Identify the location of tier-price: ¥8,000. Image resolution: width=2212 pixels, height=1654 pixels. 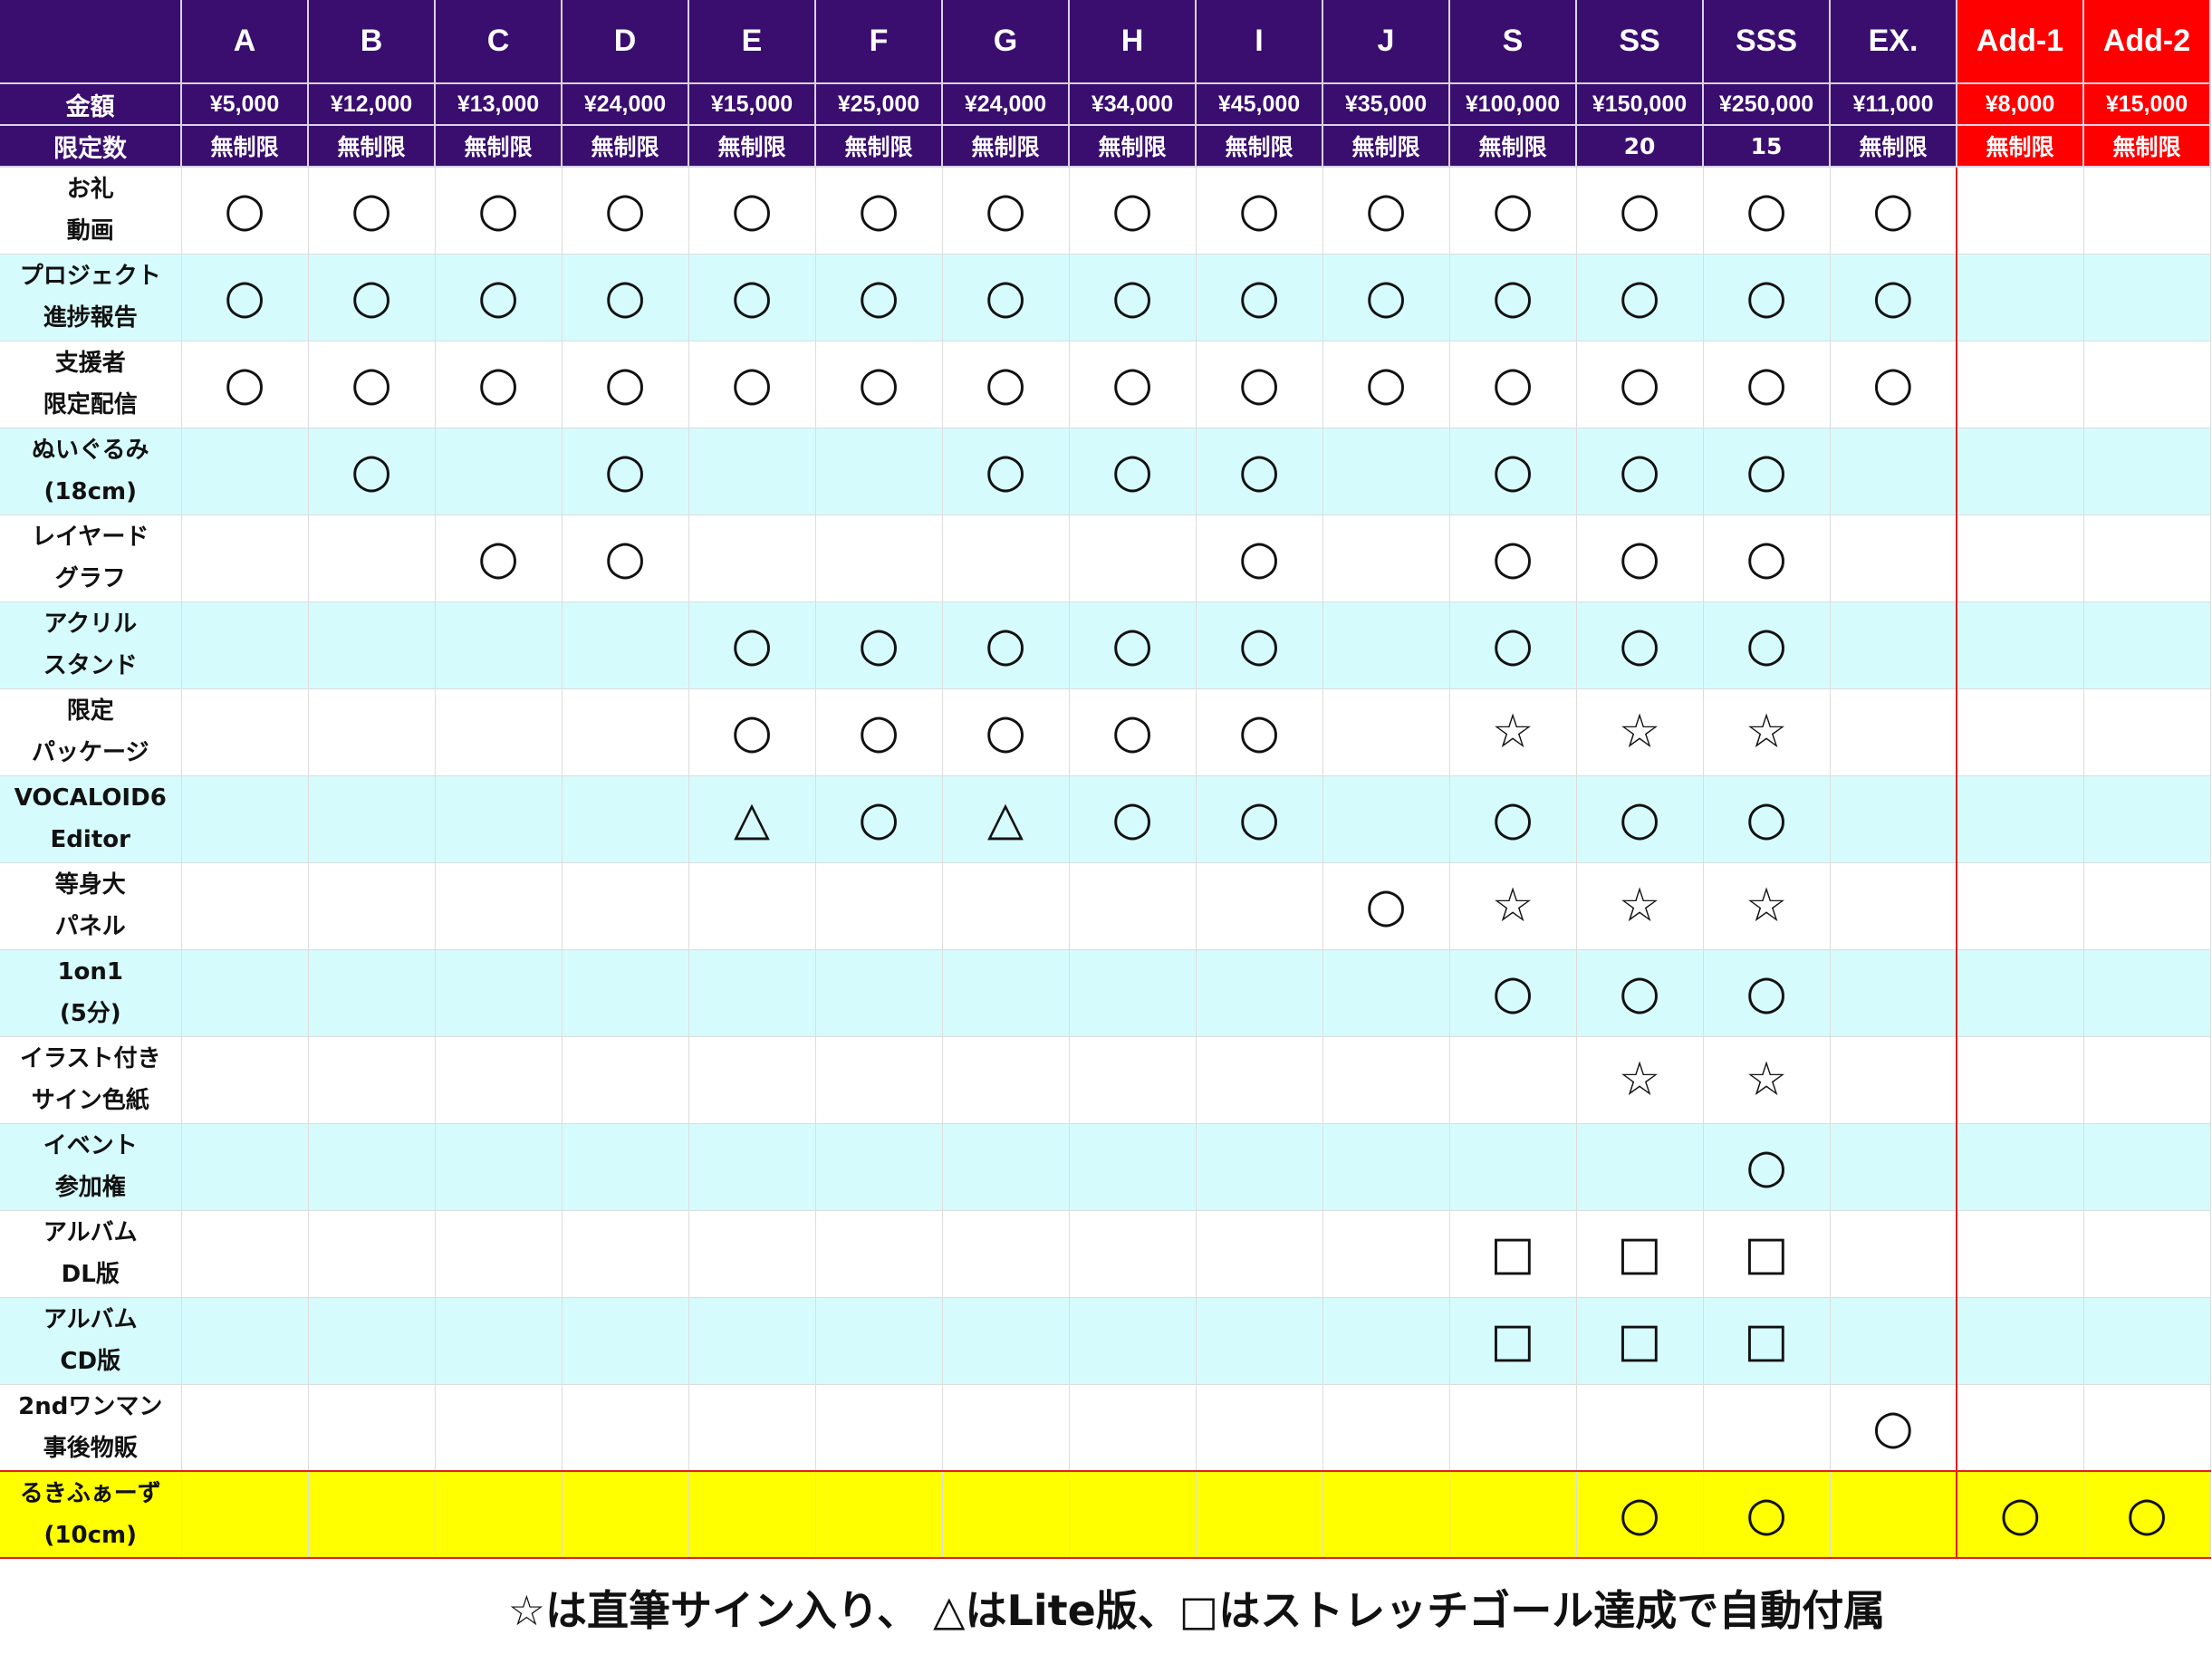
(2021, 104).